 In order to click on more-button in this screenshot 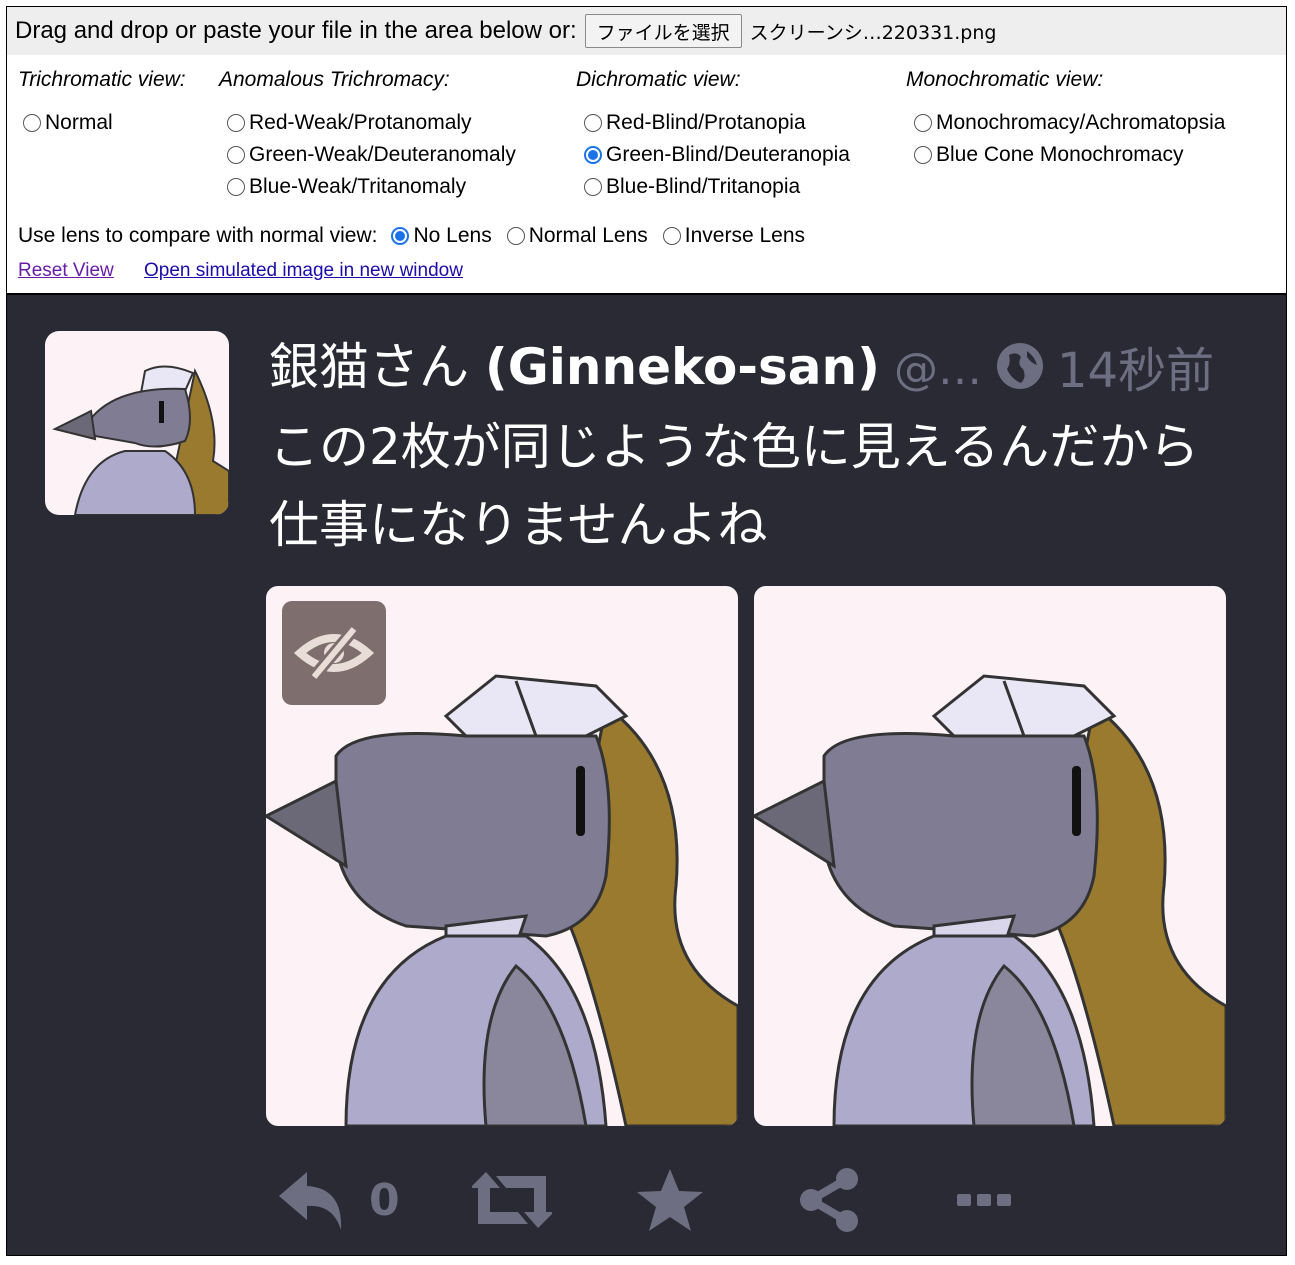, I will do `click(985, 1200)`.